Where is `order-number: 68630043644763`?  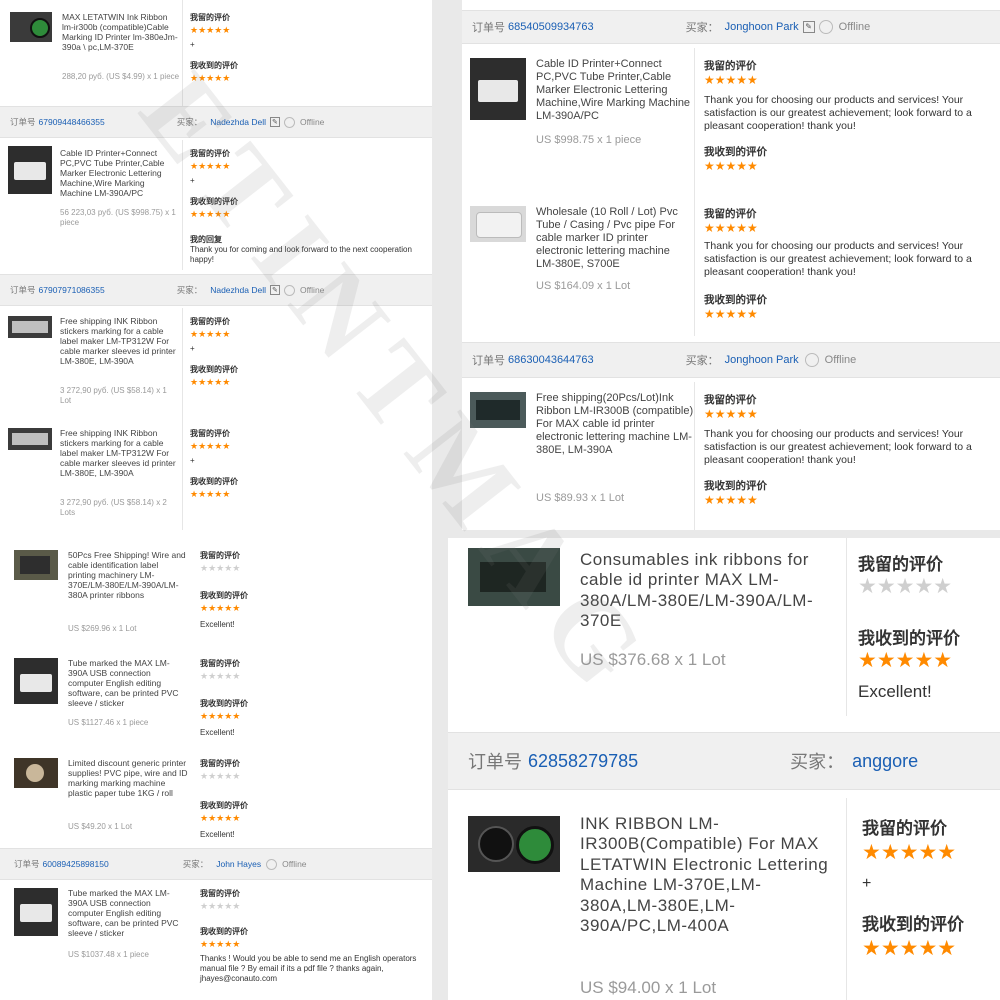 order-number: 68630043644763 is located at coordinates (551, 360).